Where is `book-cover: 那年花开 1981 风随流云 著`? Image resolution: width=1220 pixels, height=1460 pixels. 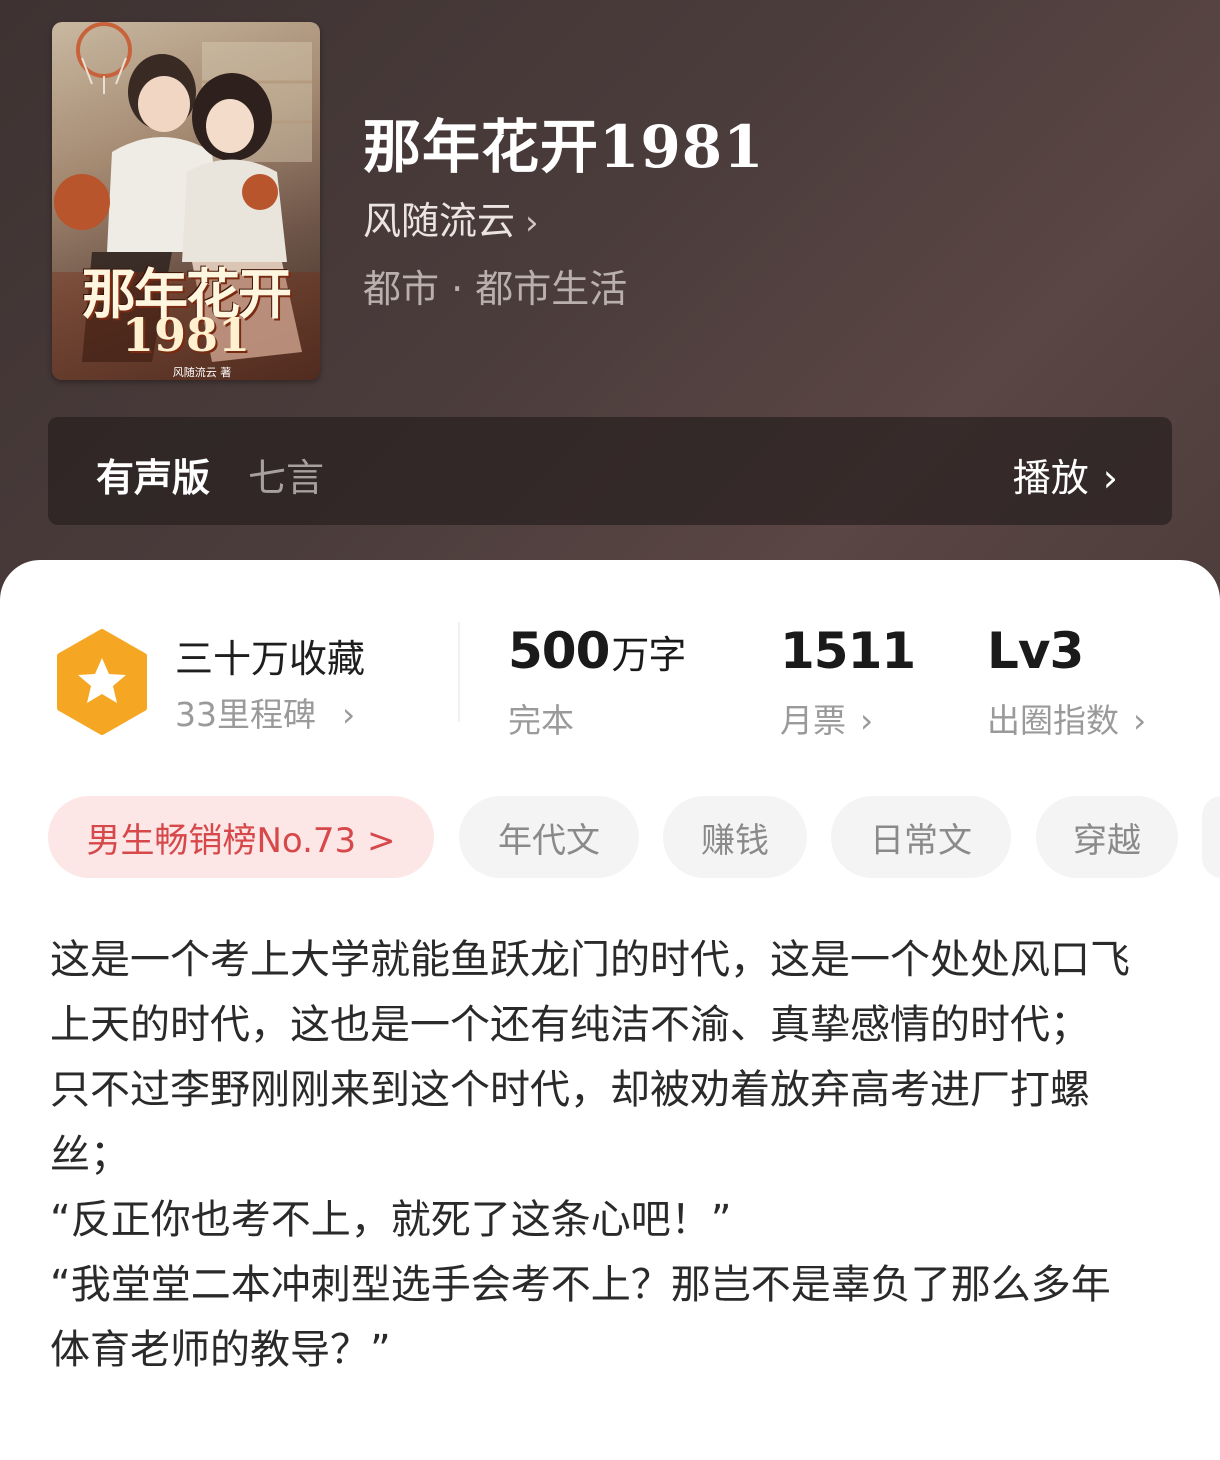 book-cover: 那年花开 1981 风随流云 著 is located at coordinates (186, 201).